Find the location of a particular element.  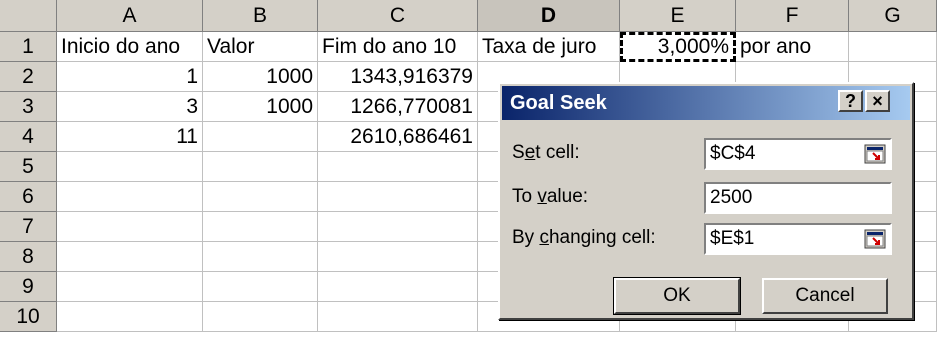

cell-a7 is located at coordinates (130, 227).